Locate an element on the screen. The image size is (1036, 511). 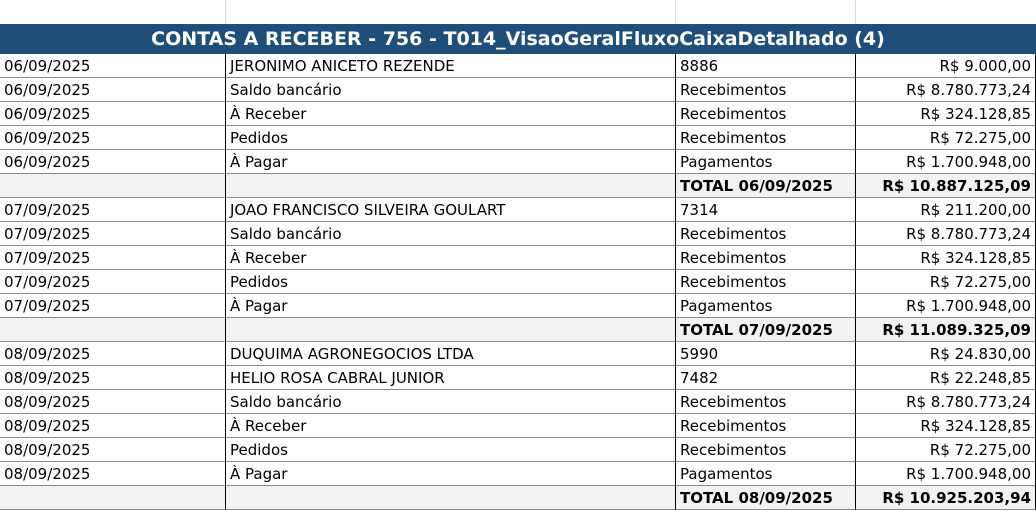
value-cell: R$ 10.925.203,94 is located at coordinates (946, 498).